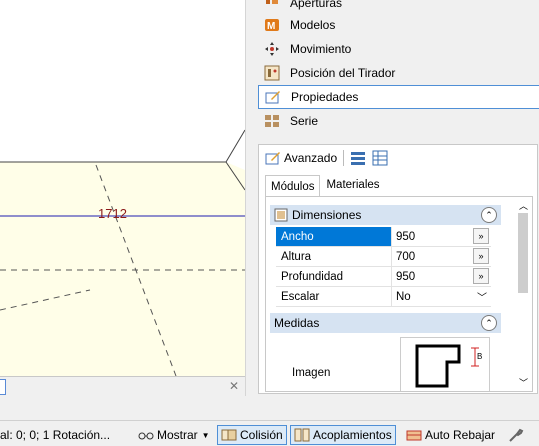 The width and height of the screenshot is (539, 446). Describe the element at coordinates (261, 435) in the screenshot. I see `collision-label: Colisión` at that location.